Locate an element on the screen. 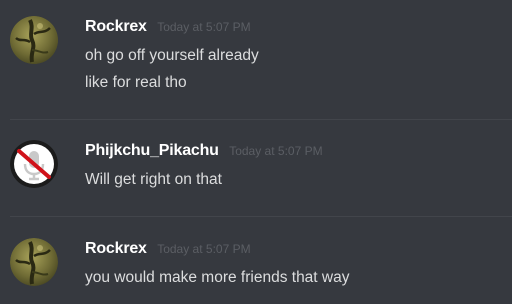 The width and height of the screenshot is (512, 304). message-text: like for real tho is located at coordinates (136, 82).